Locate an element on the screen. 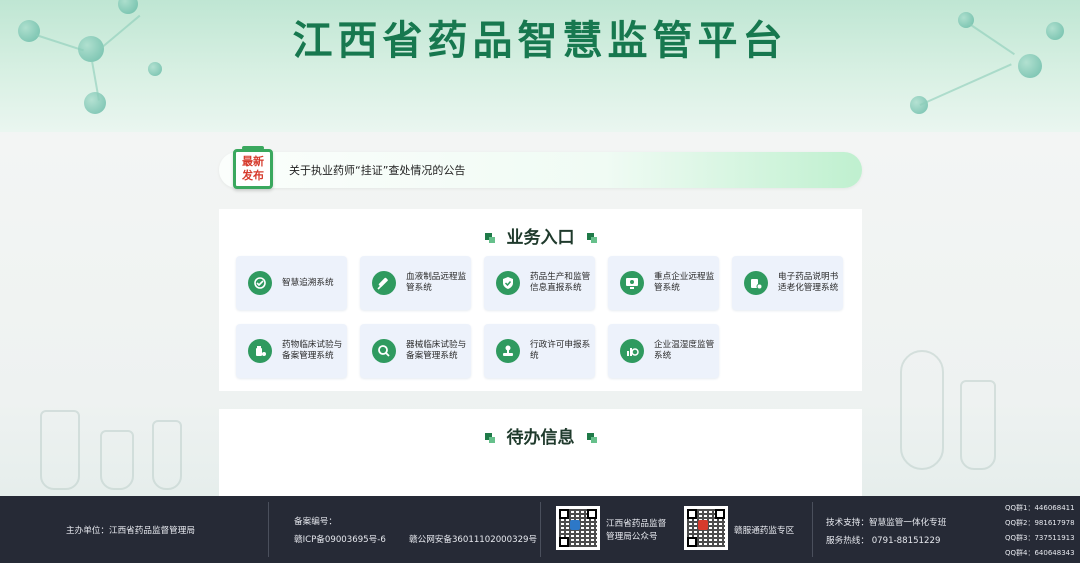 This screenshot has width=1080, height=563. latest-release-badge: 最新 发布 is located at coordinates (253, 167).